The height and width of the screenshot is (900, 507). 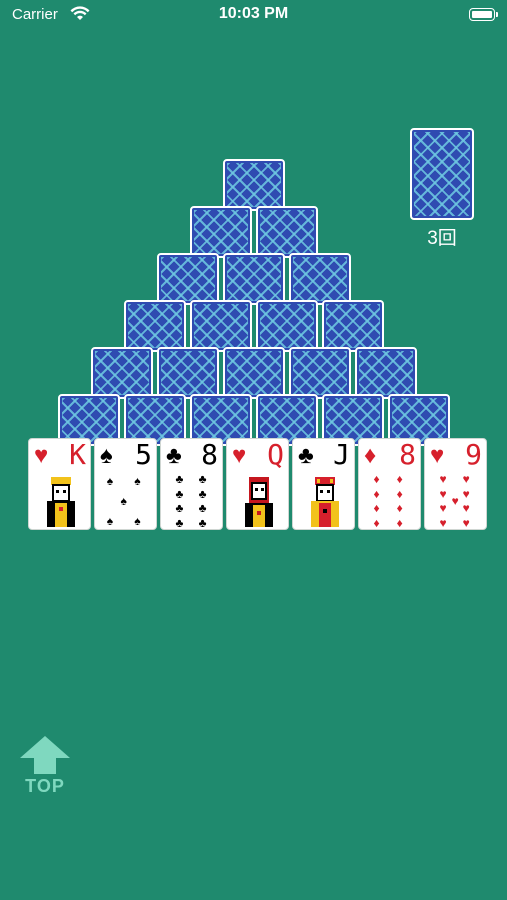 What do you see at coordinates (386, 373) in the screenshot?
I see `pyramid-card-r5-c5` at bounding box center [386, 373].